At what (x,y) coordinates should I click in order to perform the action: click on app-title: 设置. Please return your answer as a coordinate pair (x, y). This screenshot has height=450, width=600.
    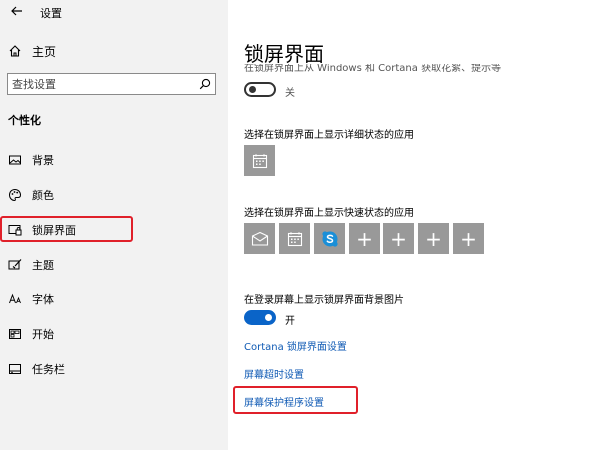
    Looking at the image, I should click on (51, 13).